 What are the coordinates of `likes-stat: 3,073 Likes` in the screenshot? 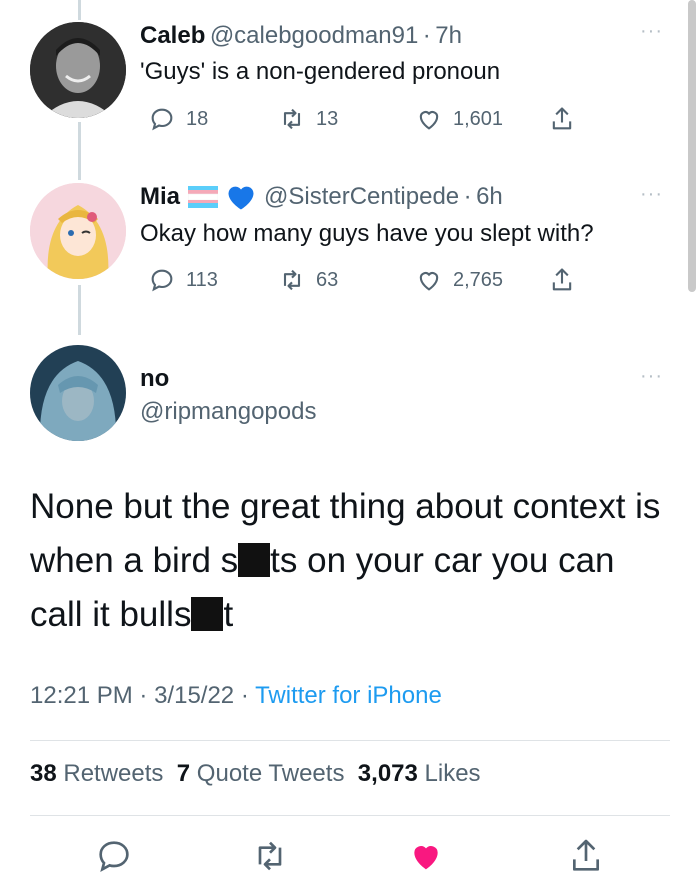 It's located at (419, 773).